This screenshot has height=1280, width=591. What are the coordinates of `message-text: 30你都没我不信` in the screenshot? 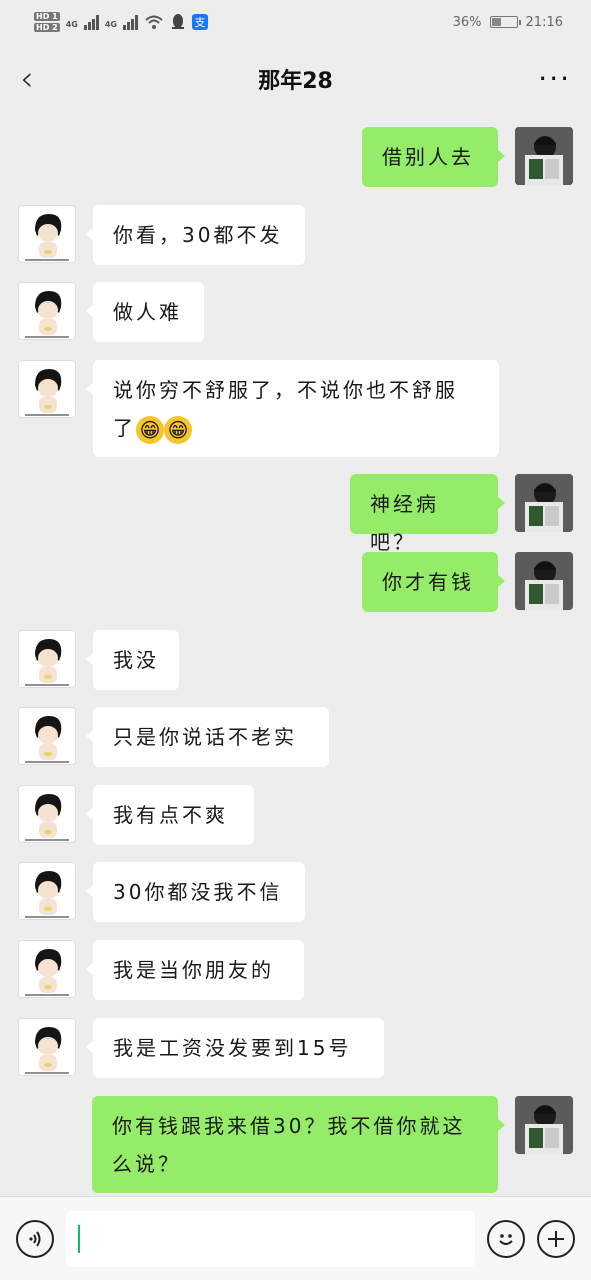 It's located at (198, 892).